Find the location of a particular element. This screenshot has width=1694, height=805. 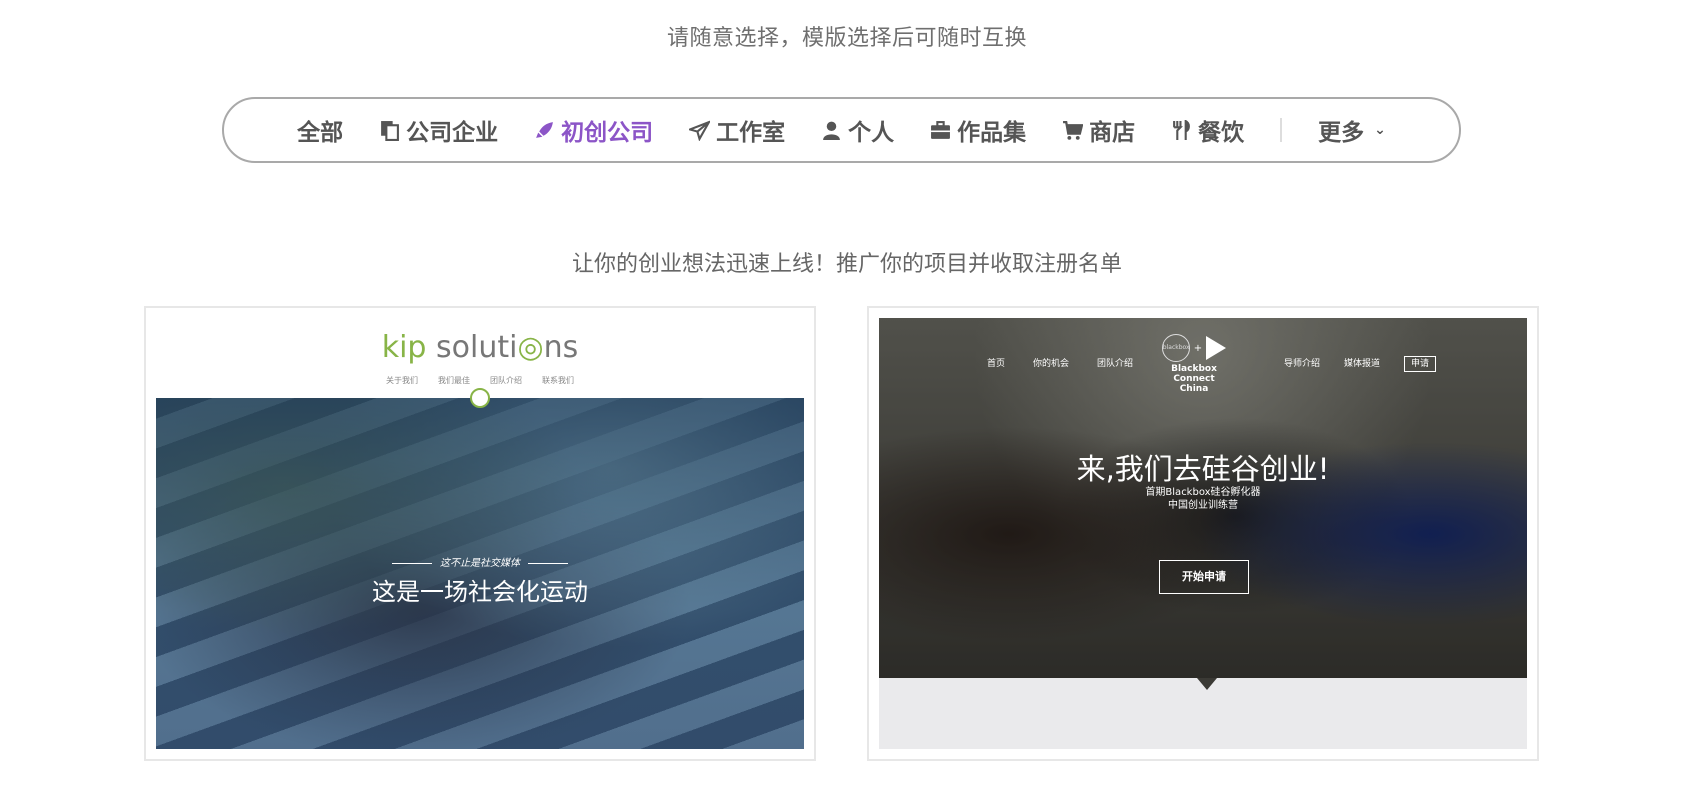

category-portfolio: 作品集 is located at coordinates (978, 130).